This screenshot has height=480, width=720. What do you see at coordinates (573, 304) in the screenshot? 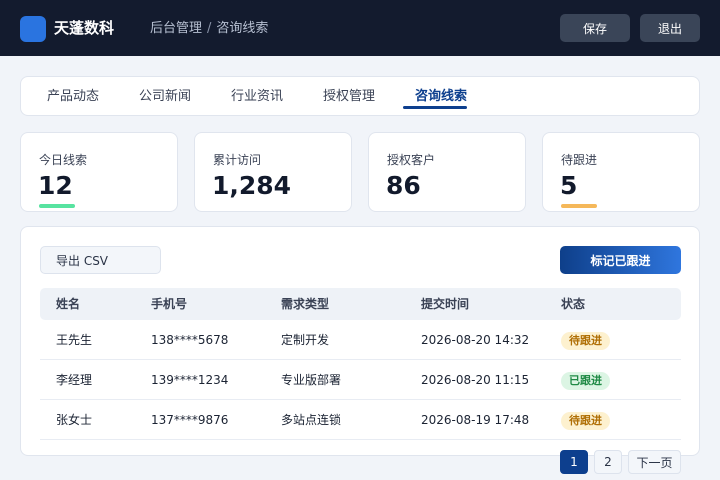
I see `column-header-status: 状态` at bounding box center [573, 304].